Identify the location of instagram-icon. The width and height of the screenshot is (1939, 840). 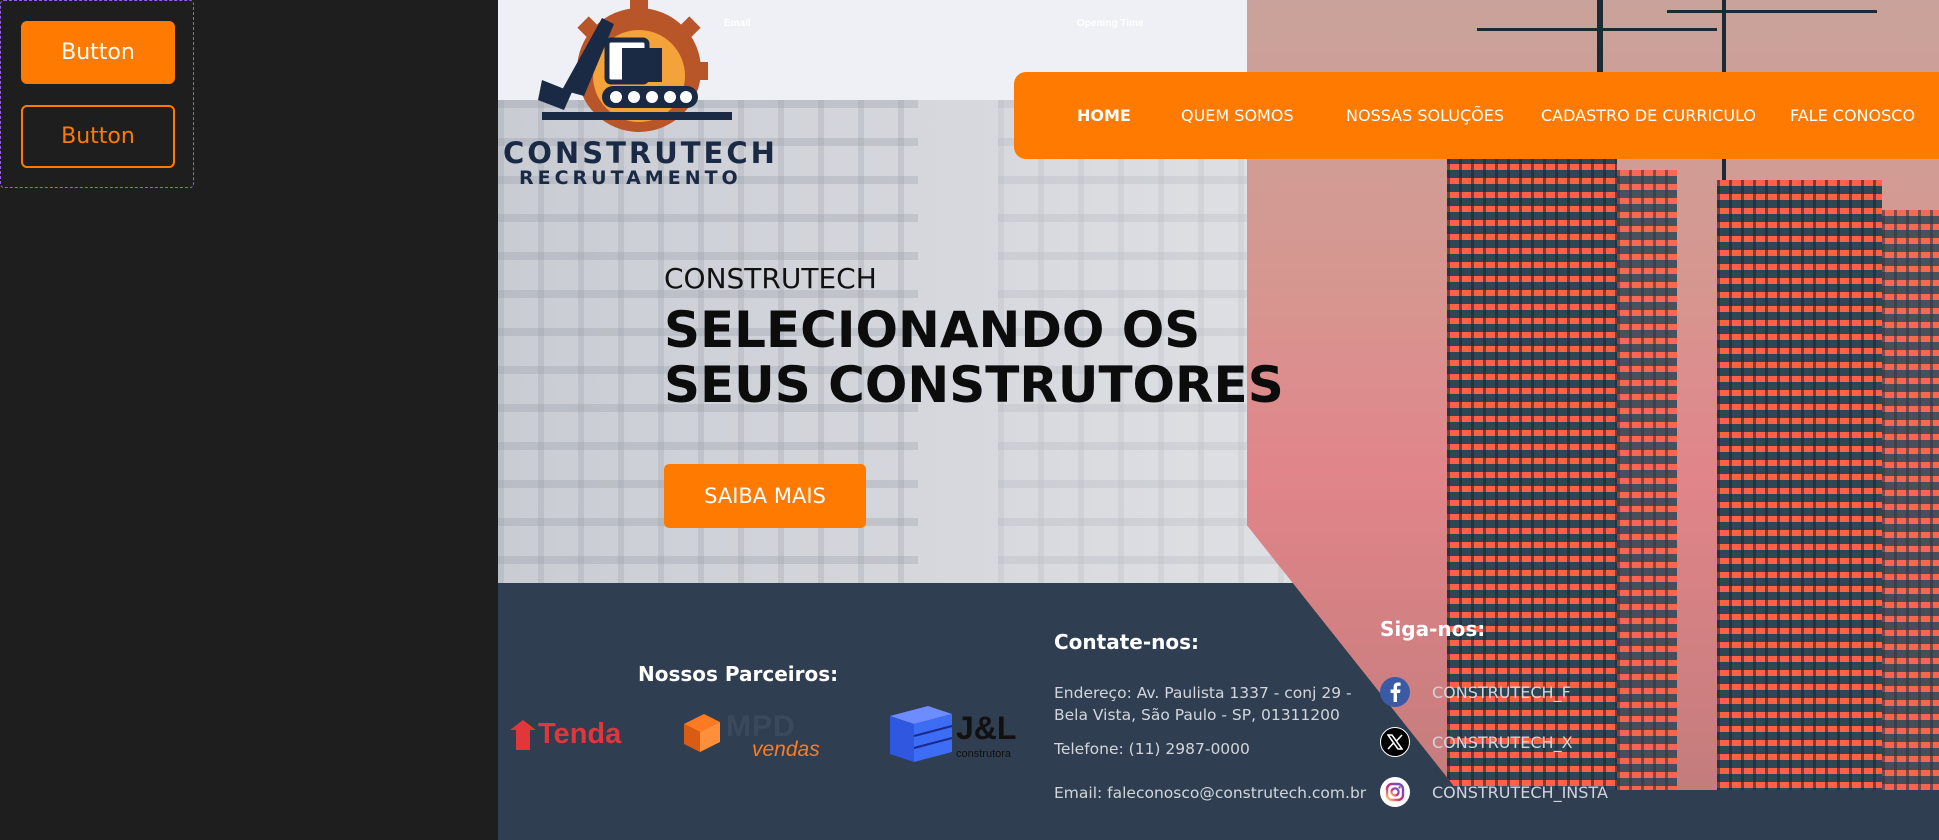
(1395, 792).